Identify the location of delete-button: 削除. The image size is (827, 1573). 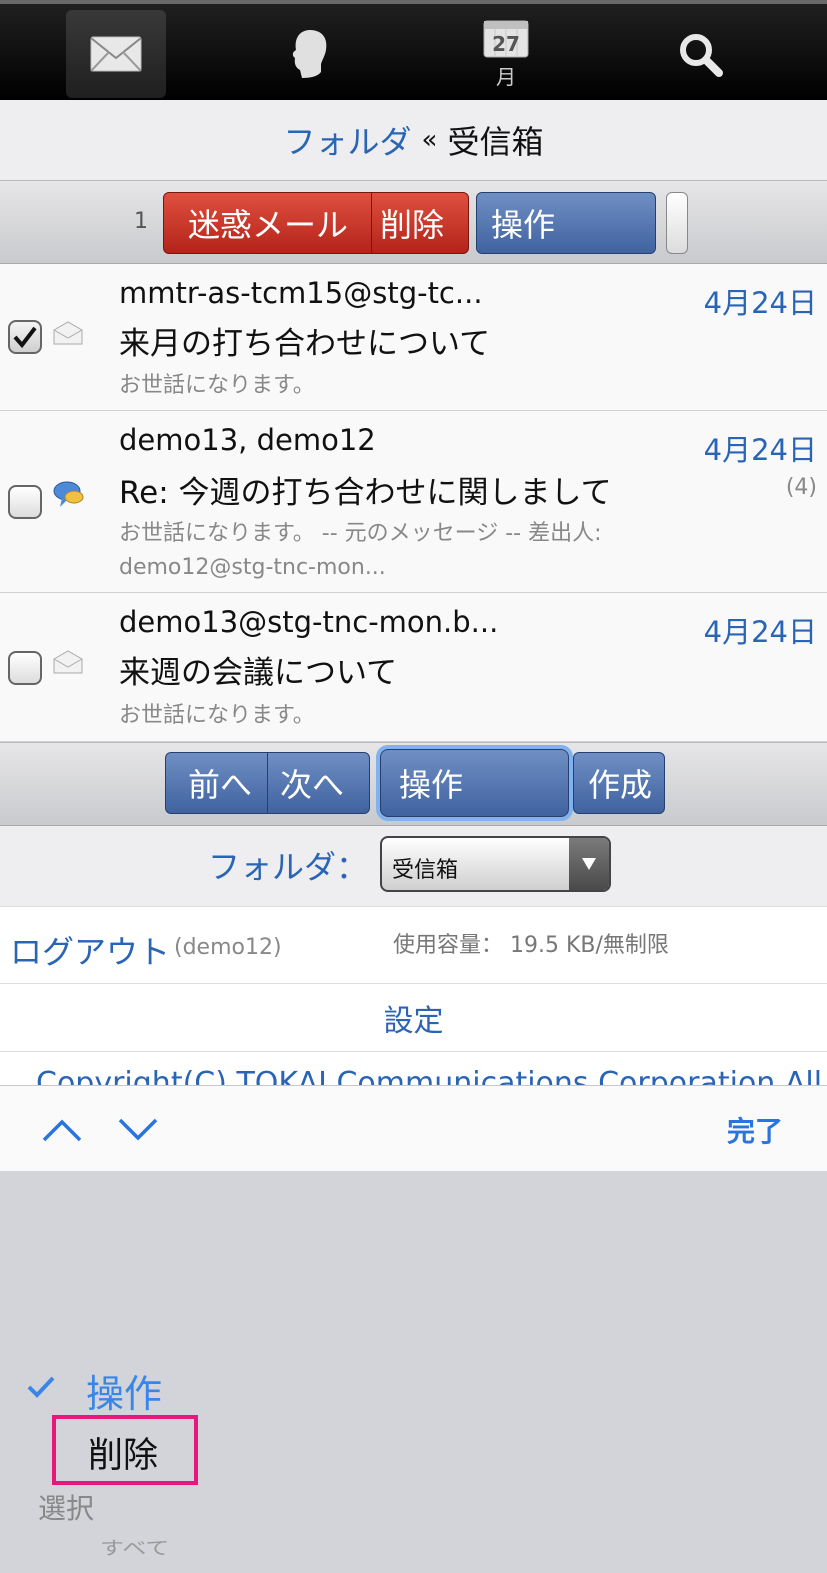
(420, 223).